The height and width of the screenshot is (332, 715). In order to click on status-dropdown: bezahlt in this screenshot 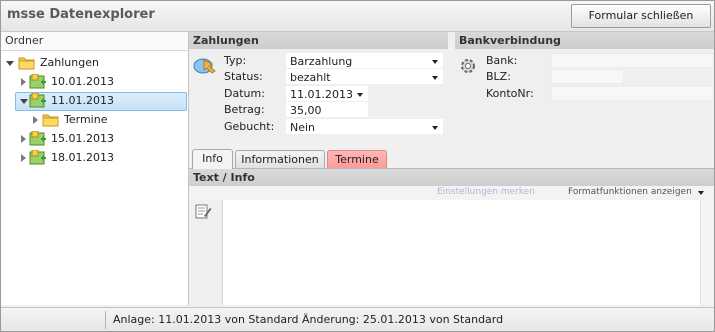, I will do `click(364, 76)`.